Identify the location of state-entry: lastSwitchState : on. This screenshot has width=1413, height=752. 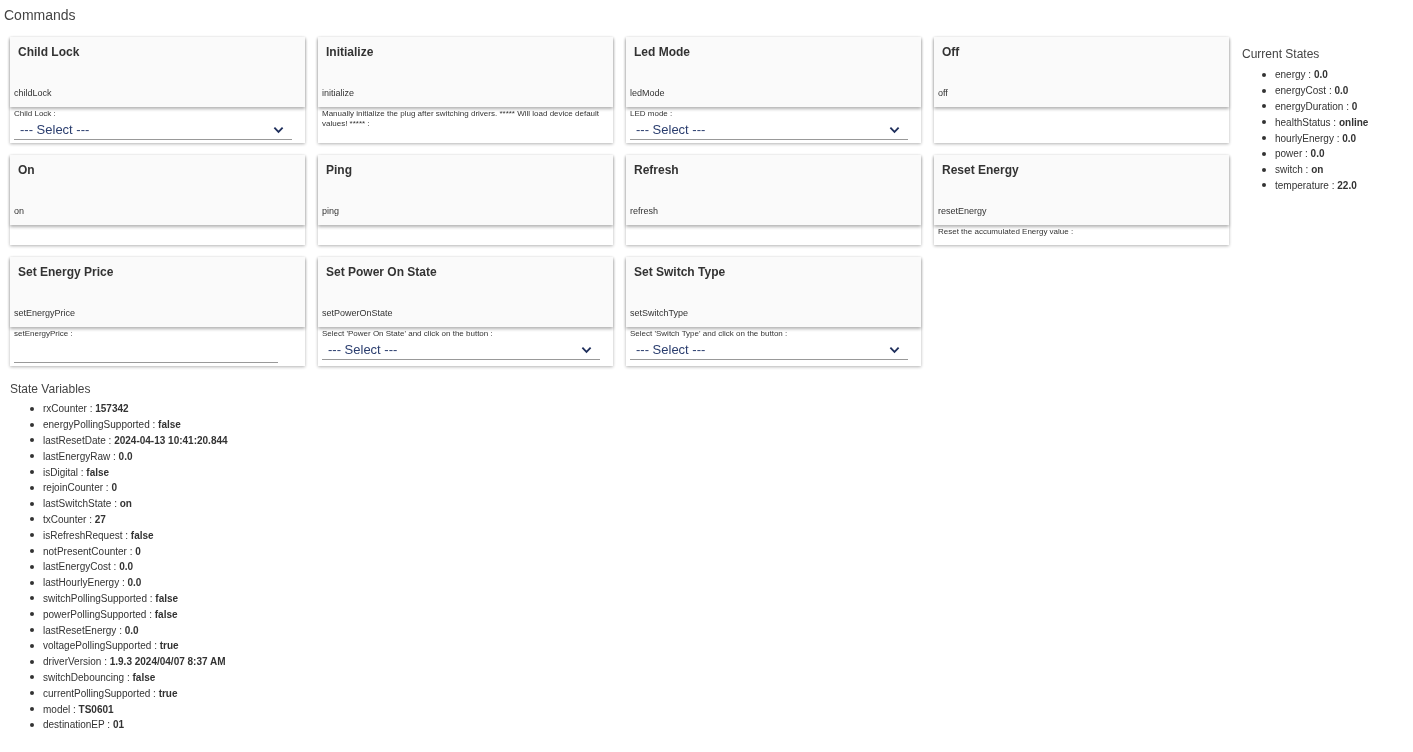
(87, 504).